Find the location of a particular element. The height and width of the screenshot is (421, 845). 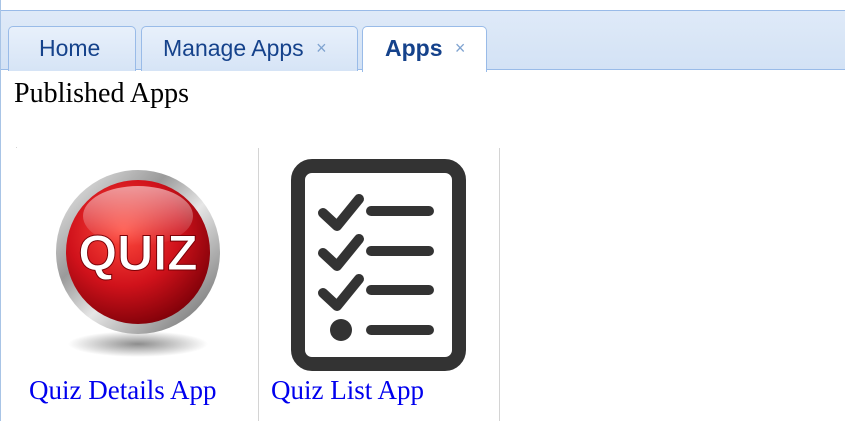

tab-bar: Home Manage Apps × Apps × is located at coordinates (423, 41).